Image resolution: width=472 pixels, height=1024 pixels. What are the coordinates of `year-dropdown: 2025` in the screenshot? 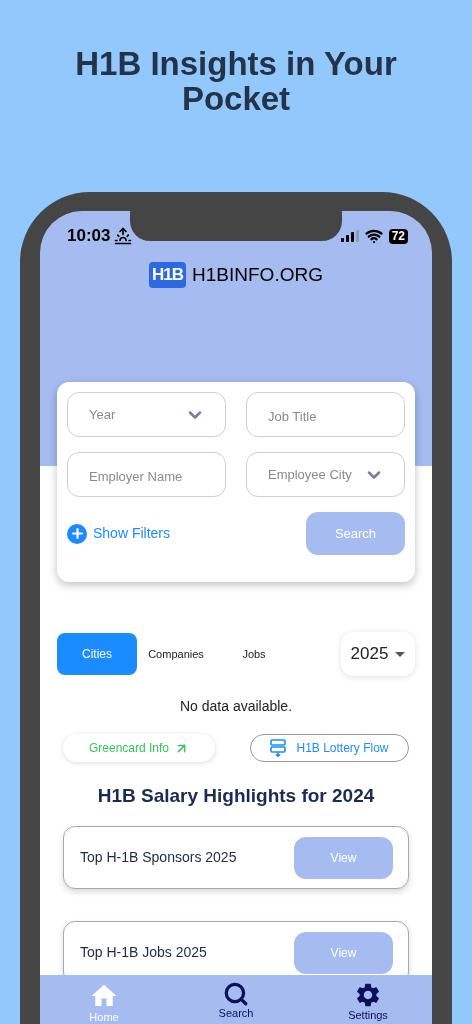 It's located at (378, 654).